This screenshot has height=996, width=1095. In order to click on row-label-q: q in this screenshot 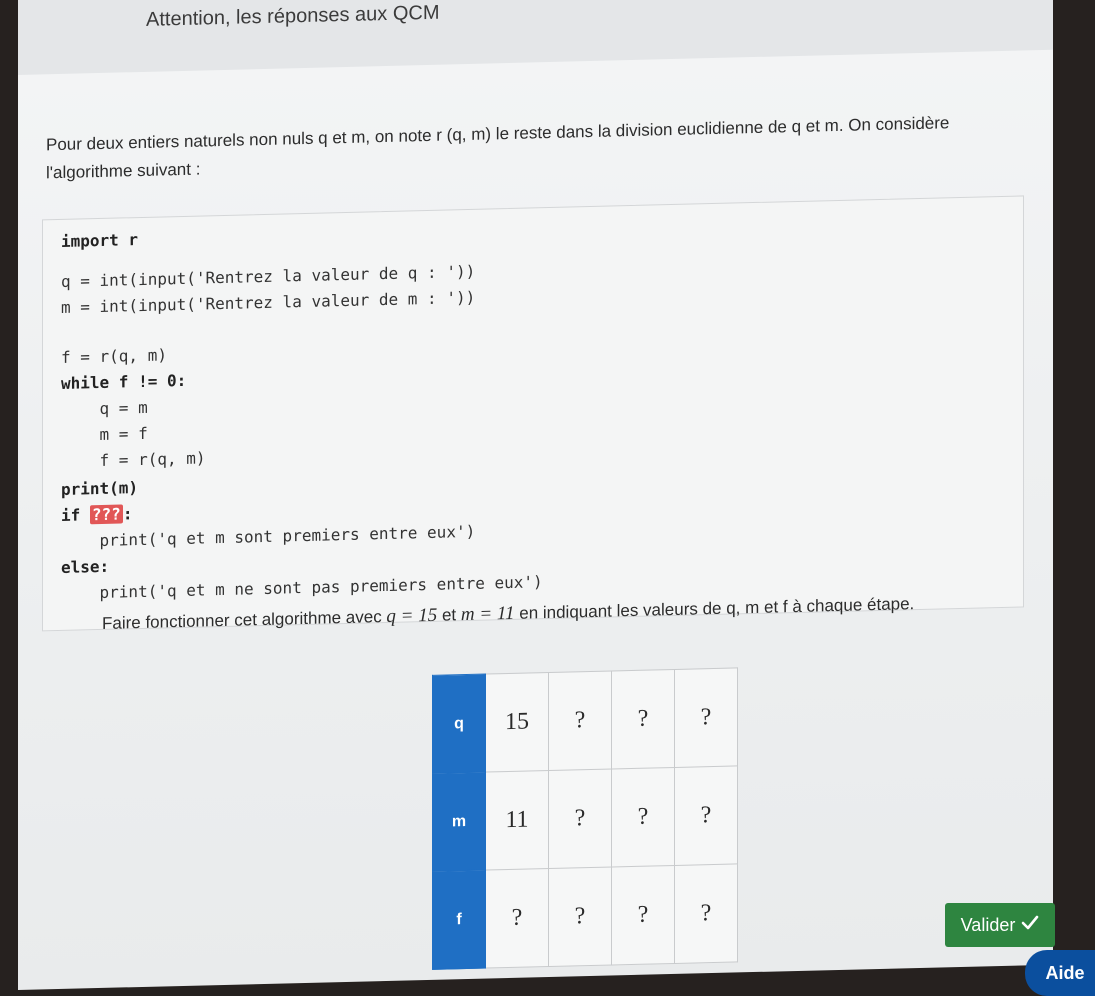, I will do `click(459, 724)`.